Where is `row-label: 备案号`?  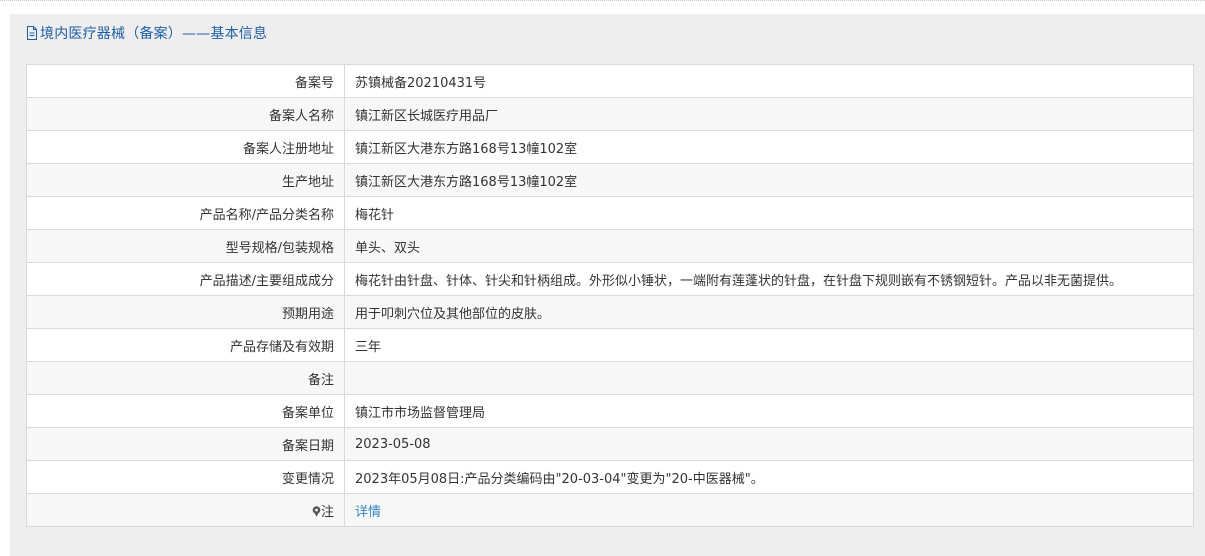
row-label: 备案号 is located at coordinates (185, 81).